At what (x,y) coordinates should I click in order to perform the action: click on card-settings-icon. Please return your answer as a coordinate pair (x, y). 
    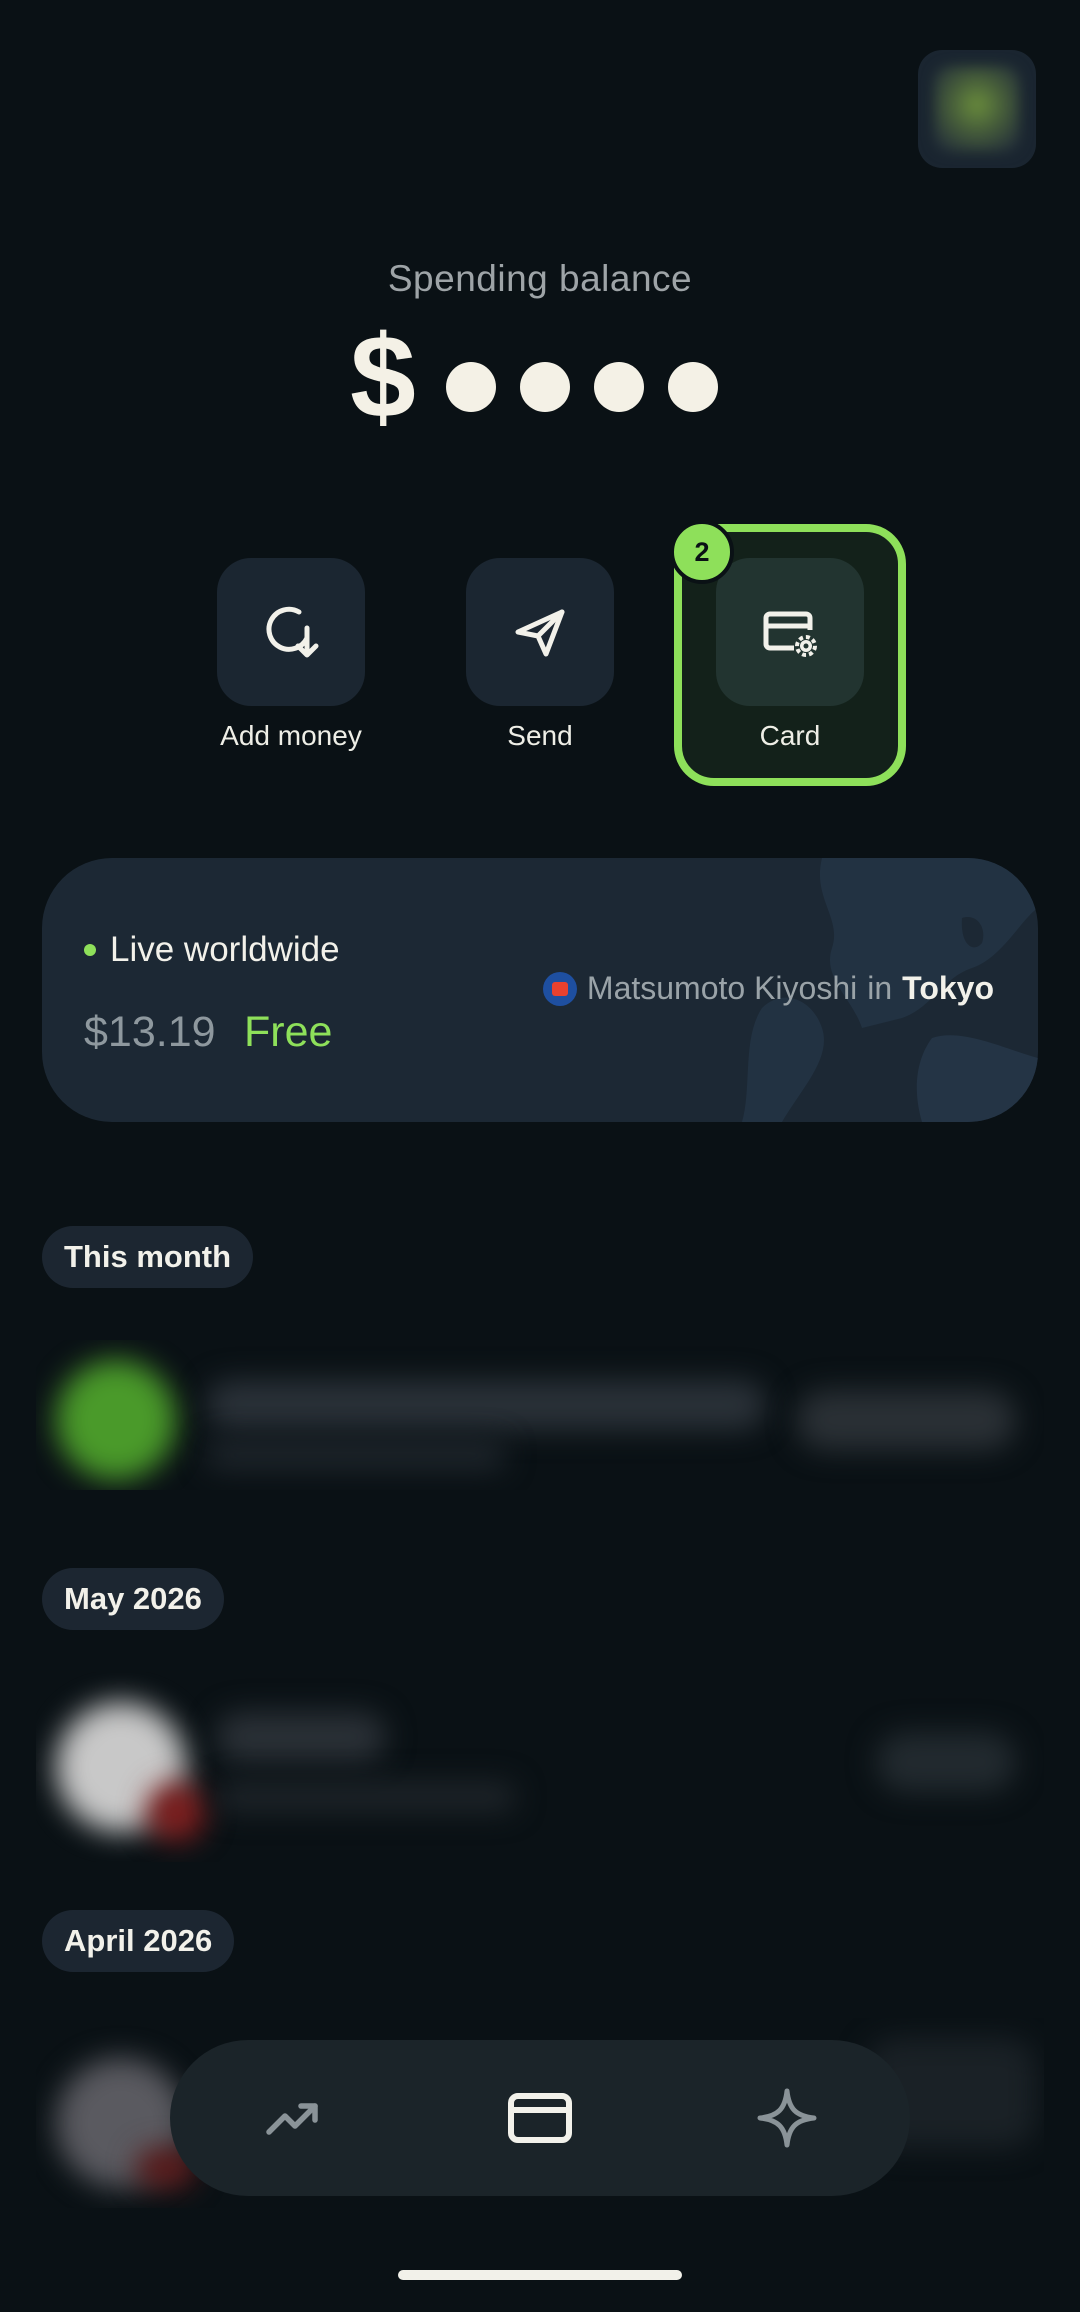
    Looking at the image, I should click on (790, 634).